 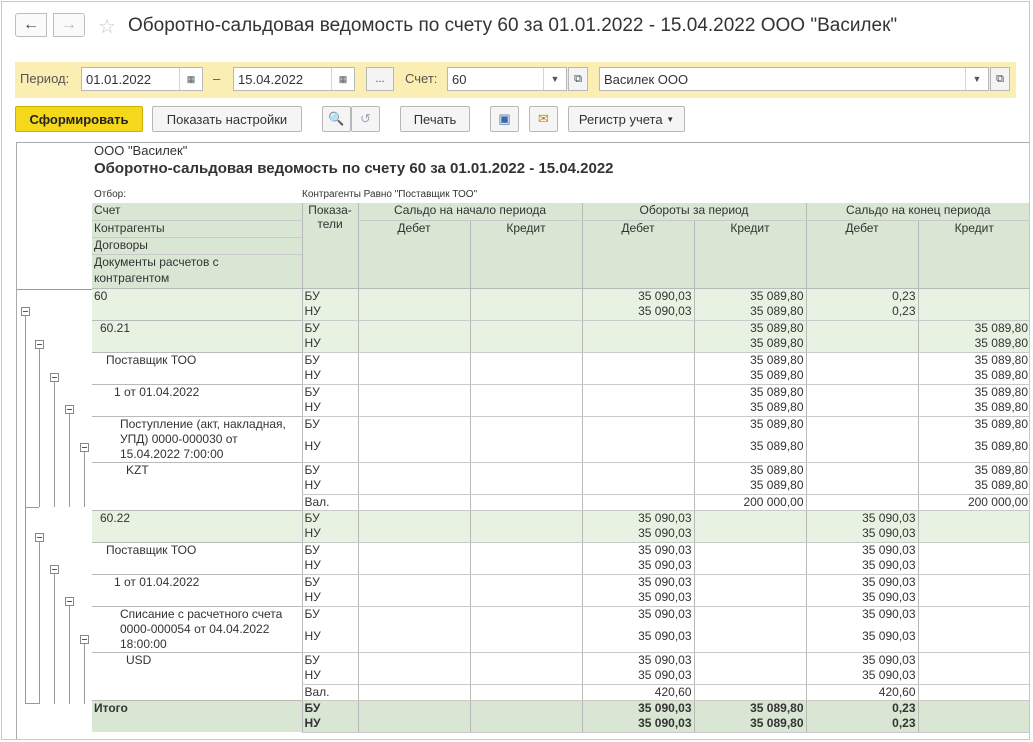 I want to click on header-documents-cont: контрагентом, so click(x=197, y=279).